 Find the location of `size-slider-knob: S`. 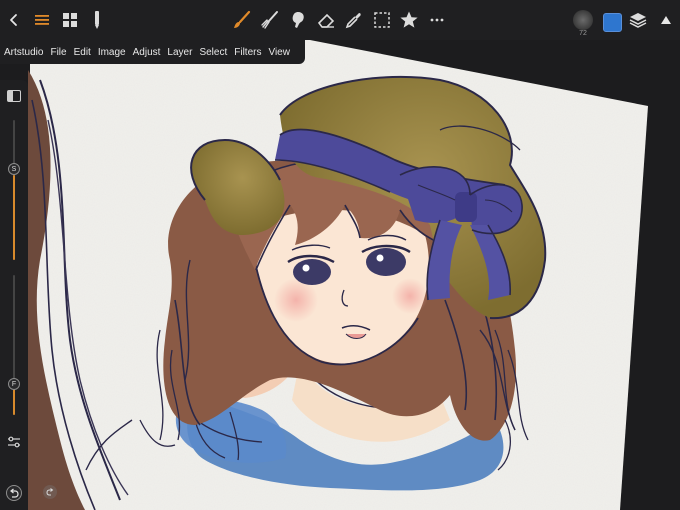

size-slider-knob: S is located at coordinates (14, 169).